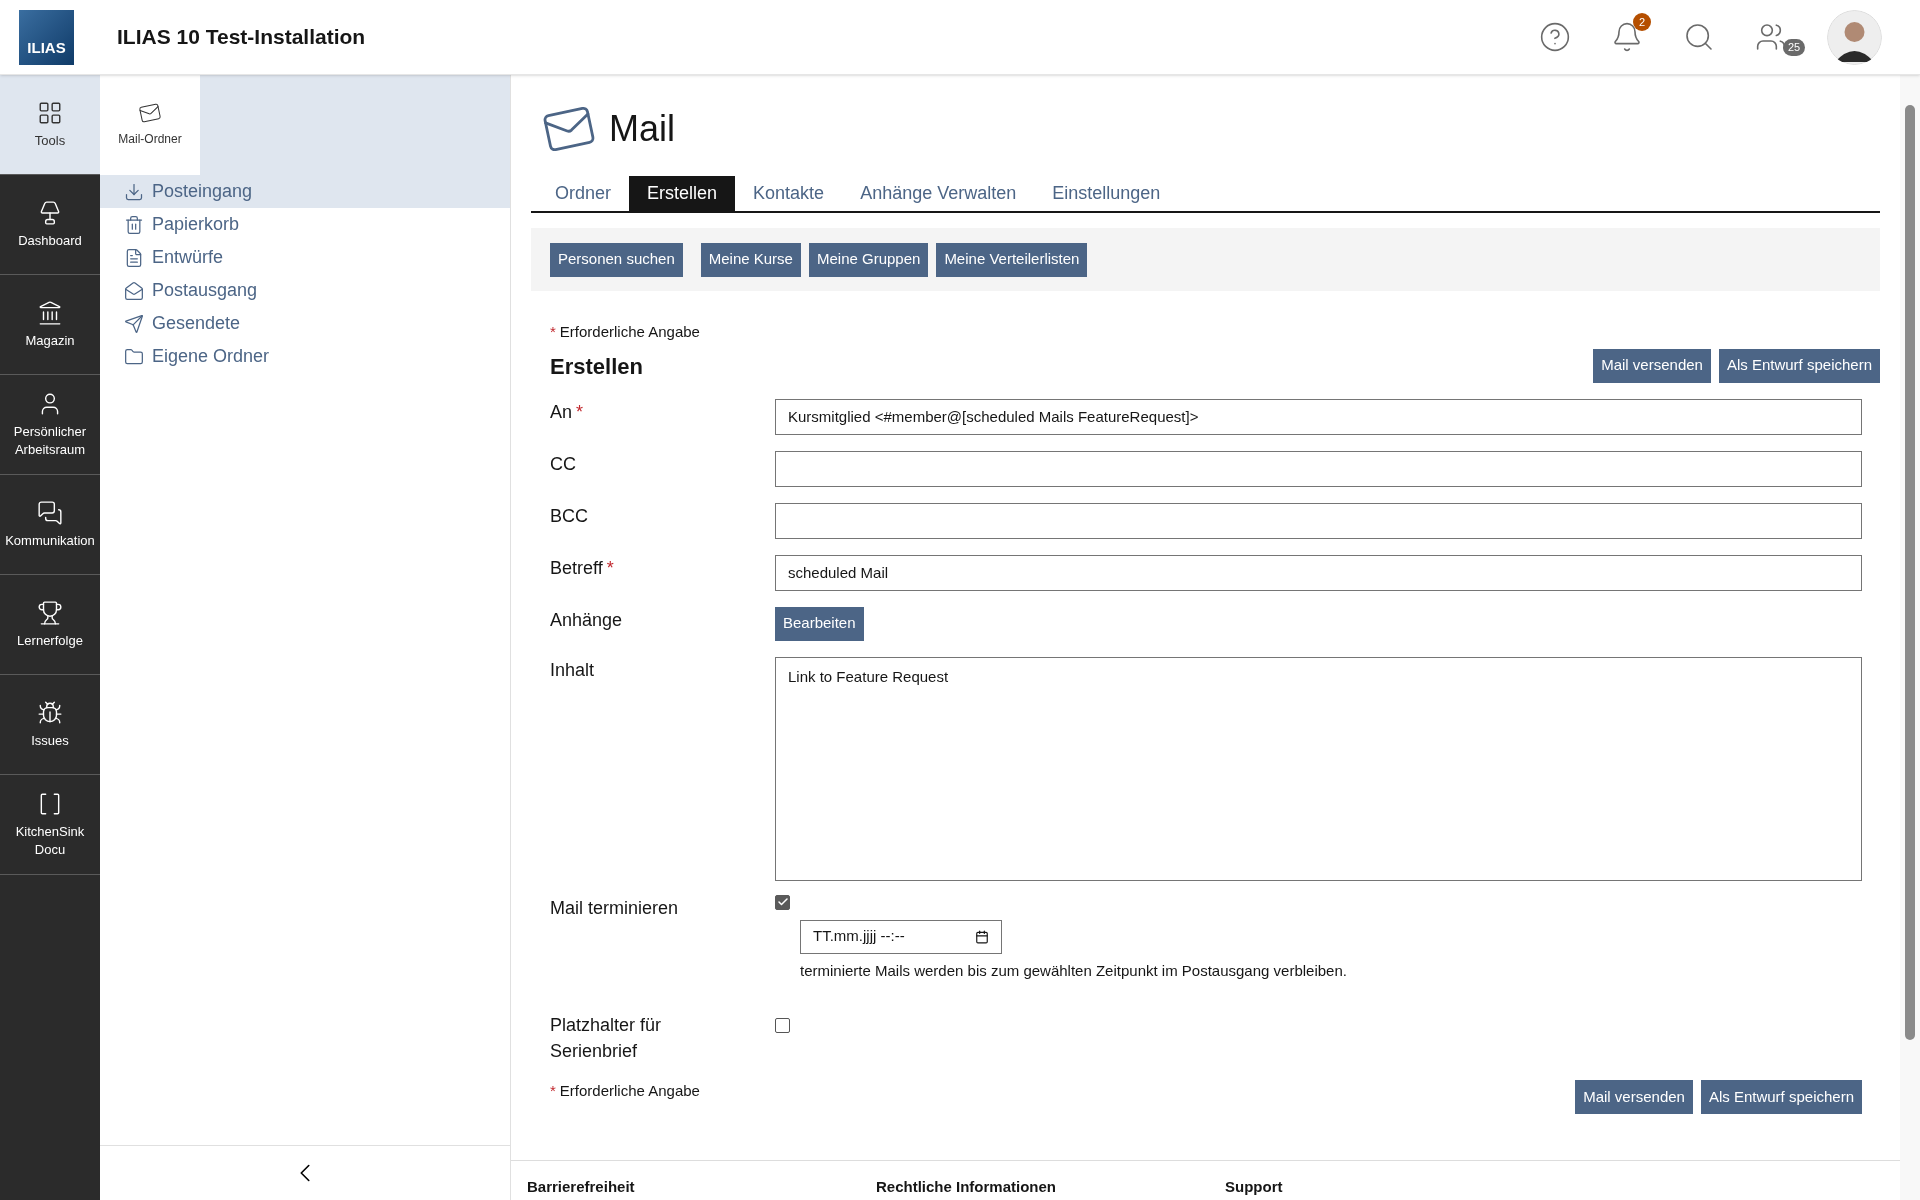 This screenshot has height=1200, width=1920. I want to click on contacts-badge: 25, so click(1794, 47).